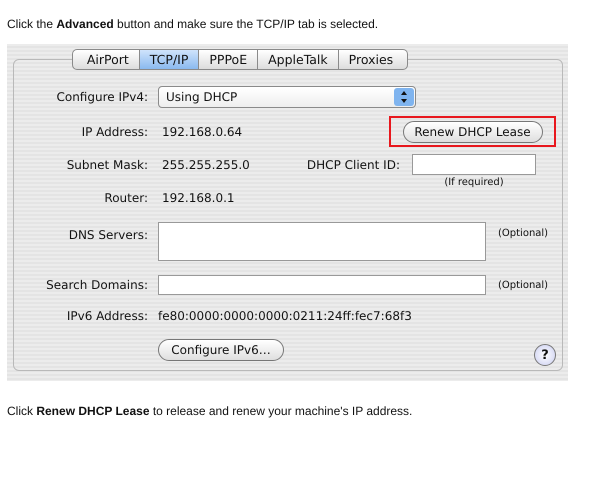 Image resolution: width=611 pixels, height=483 pixels. I want to click on dhcp-client-id-field, so click(474, 164).